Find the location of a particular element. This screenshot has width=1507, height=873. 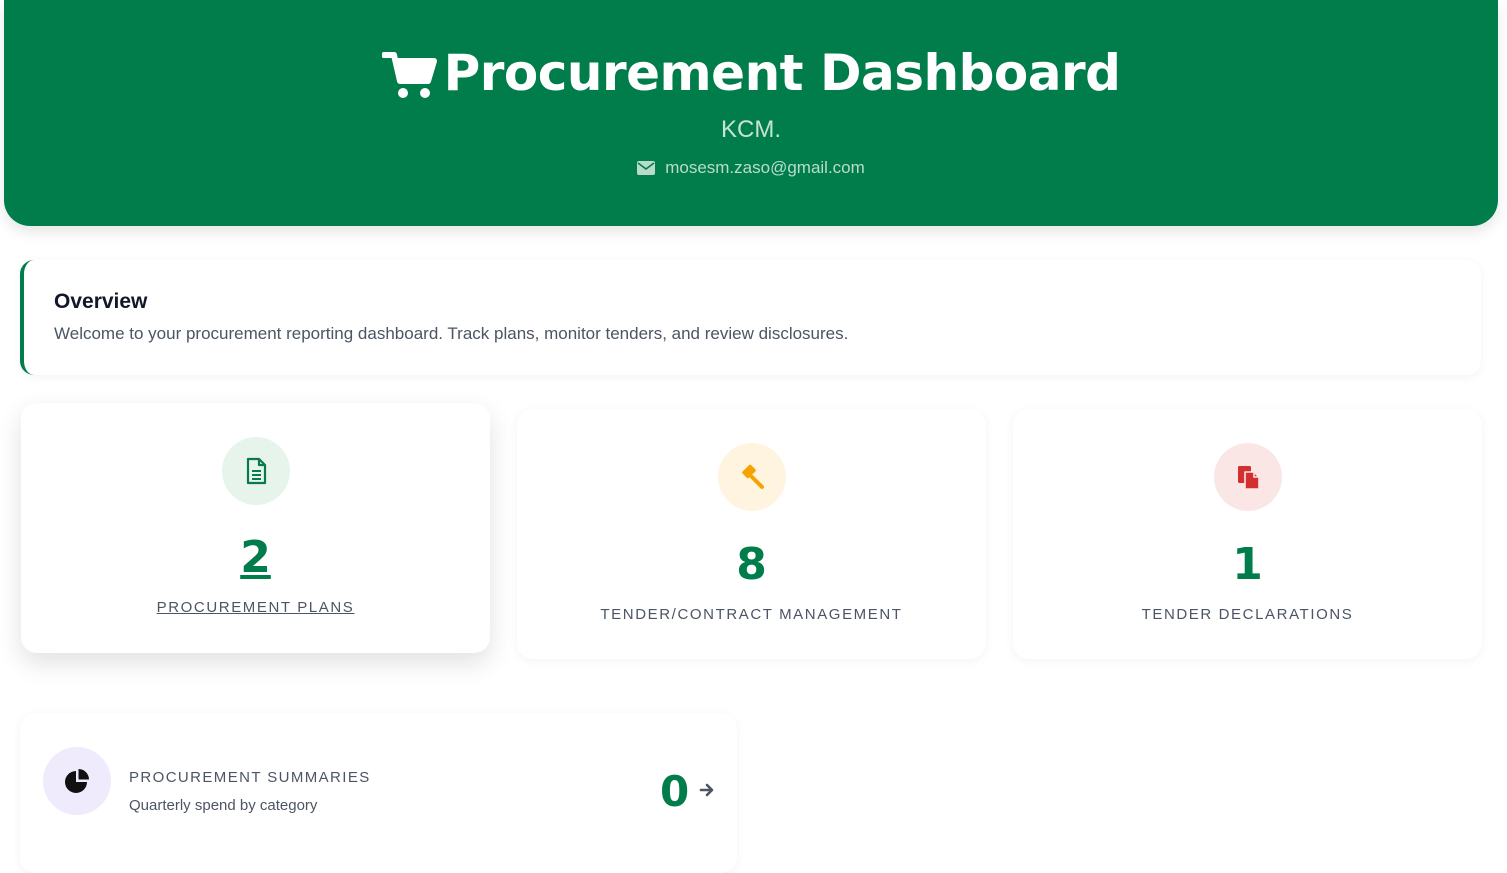

tender-declarations-count: 1 is located at coordinates (1247, 565).